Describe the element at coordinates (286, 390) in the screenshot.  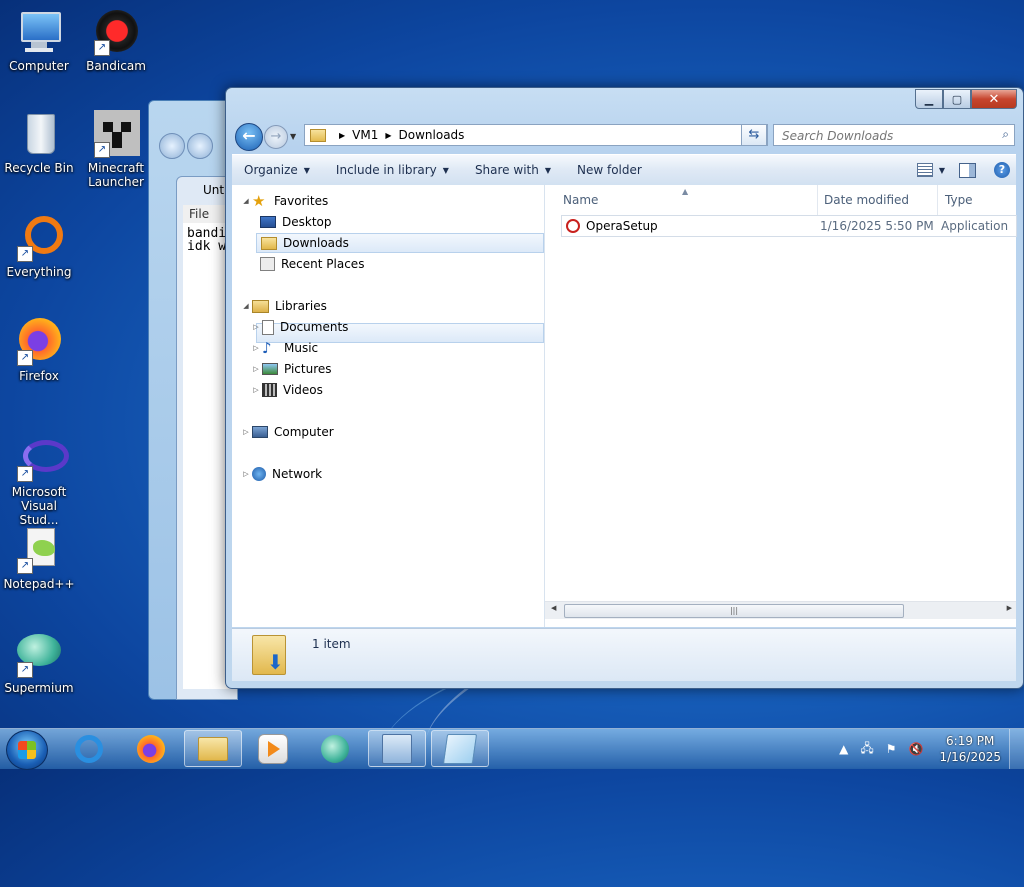
I see `nav-videos: ▷ Videos` at that location.